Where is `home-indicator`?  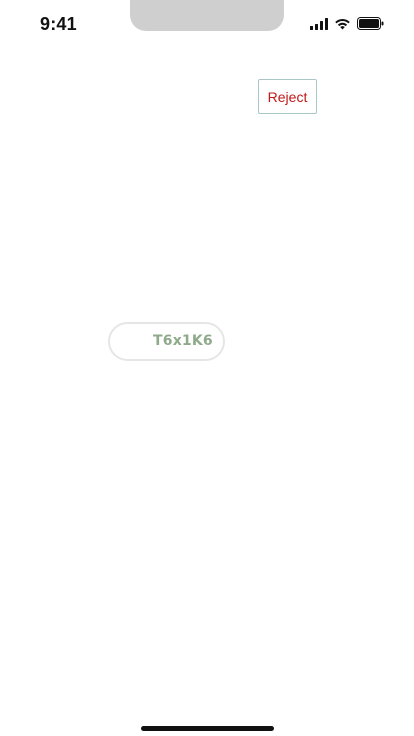
home-indicator is located at coordinates (207, 728).